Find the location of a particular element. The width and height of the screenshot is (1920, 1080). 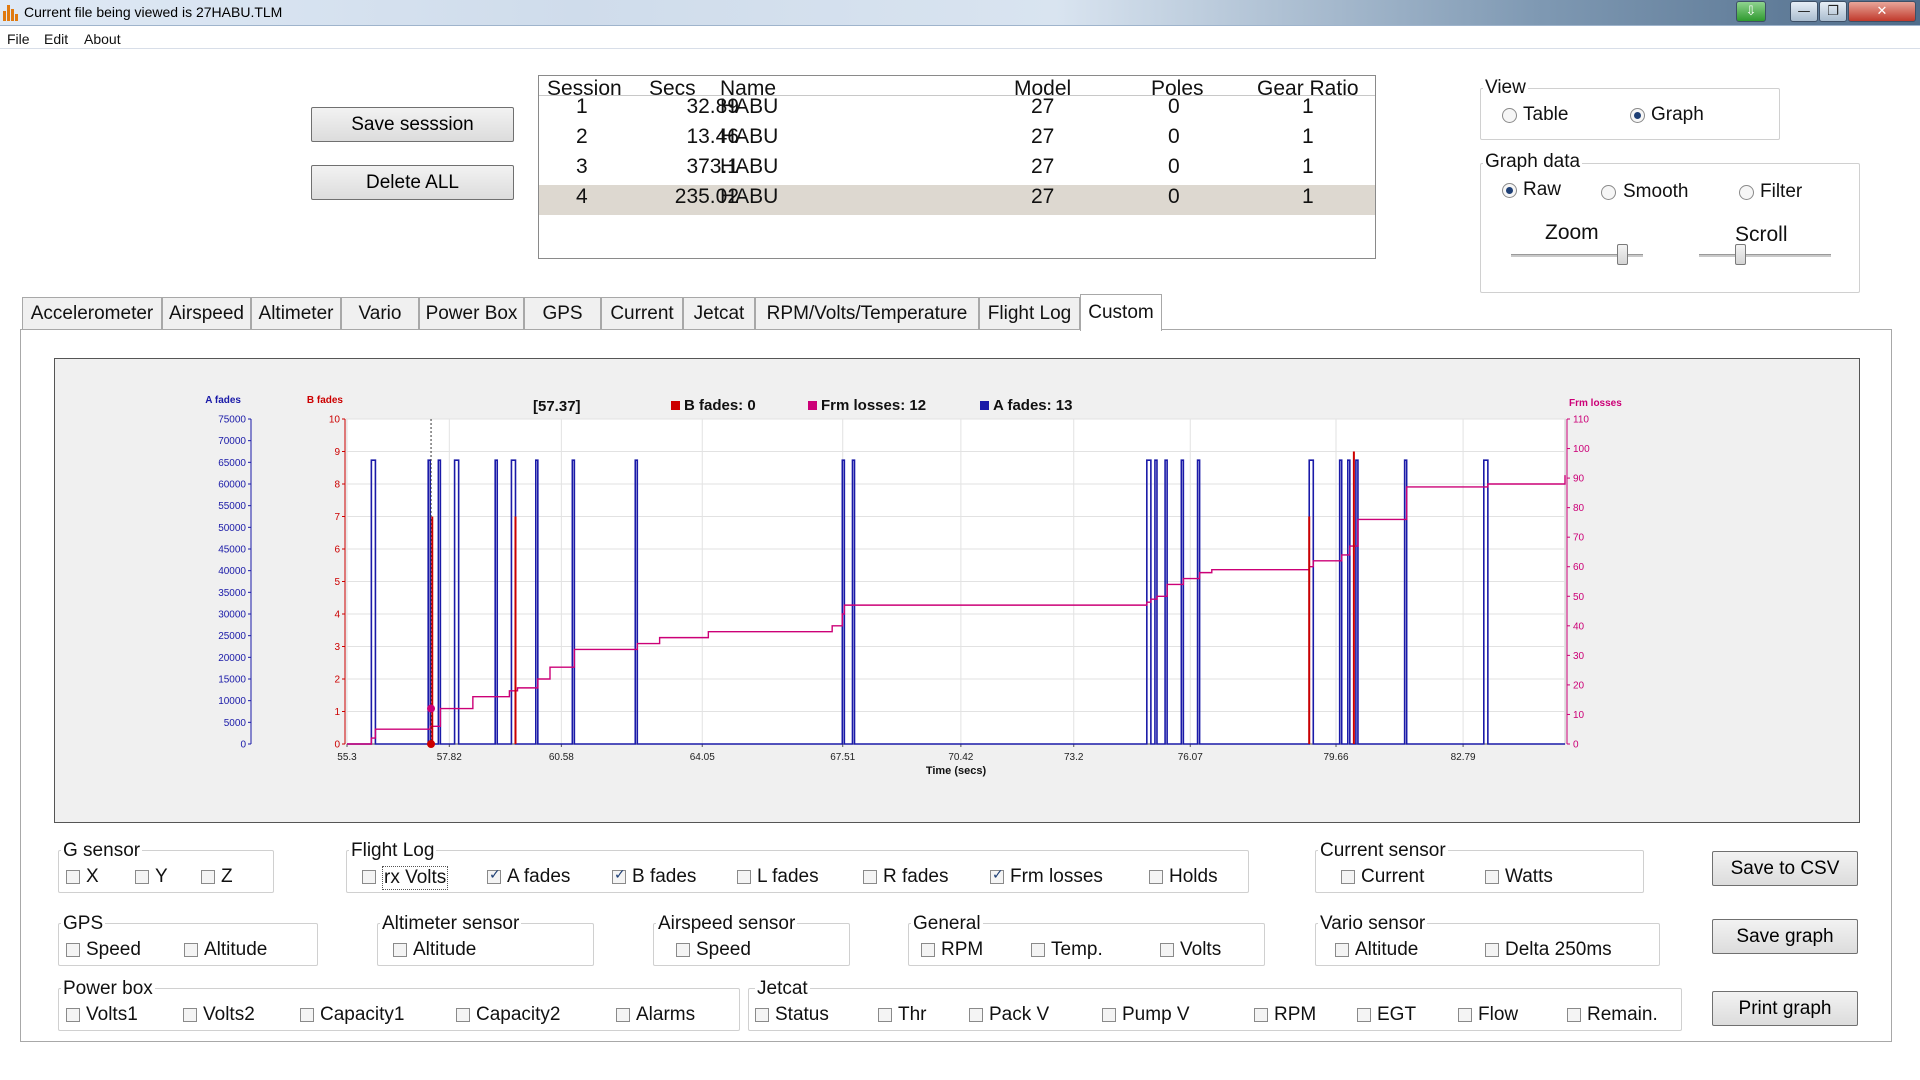

x-axis-label: Time (secs) is located at coordinates (956, 771).